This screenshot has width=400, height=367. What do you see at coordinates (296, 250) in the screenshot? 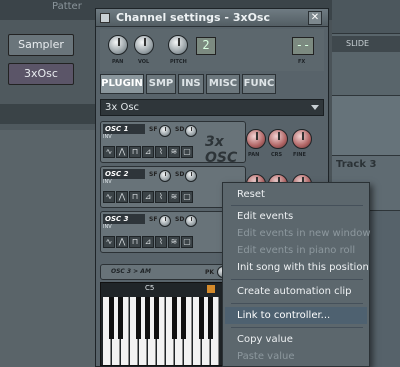
I see `menu-item-edit-events-piano-roll: Edit events in piano roll` at bounding box center [296, 250].